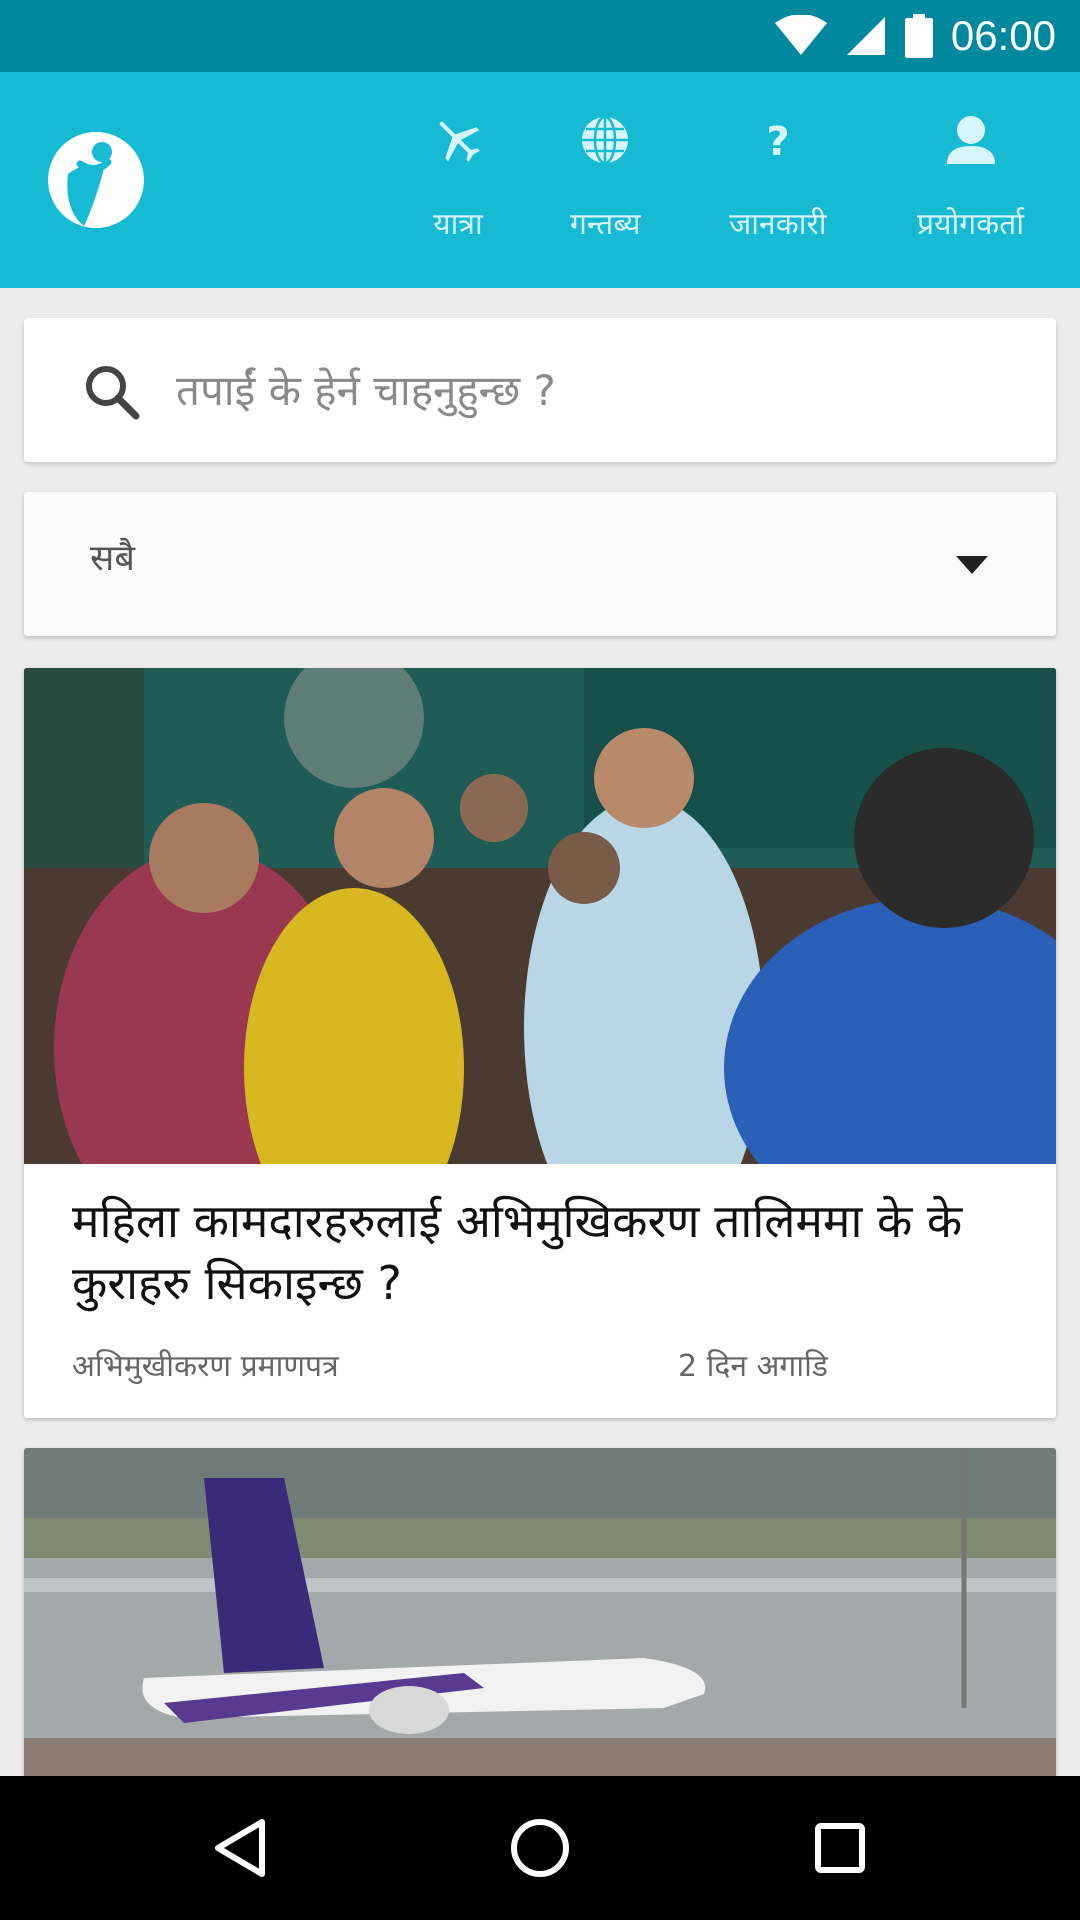 The image size is (1080, 1920). I want to click on home-icon, so click(540, 1848).